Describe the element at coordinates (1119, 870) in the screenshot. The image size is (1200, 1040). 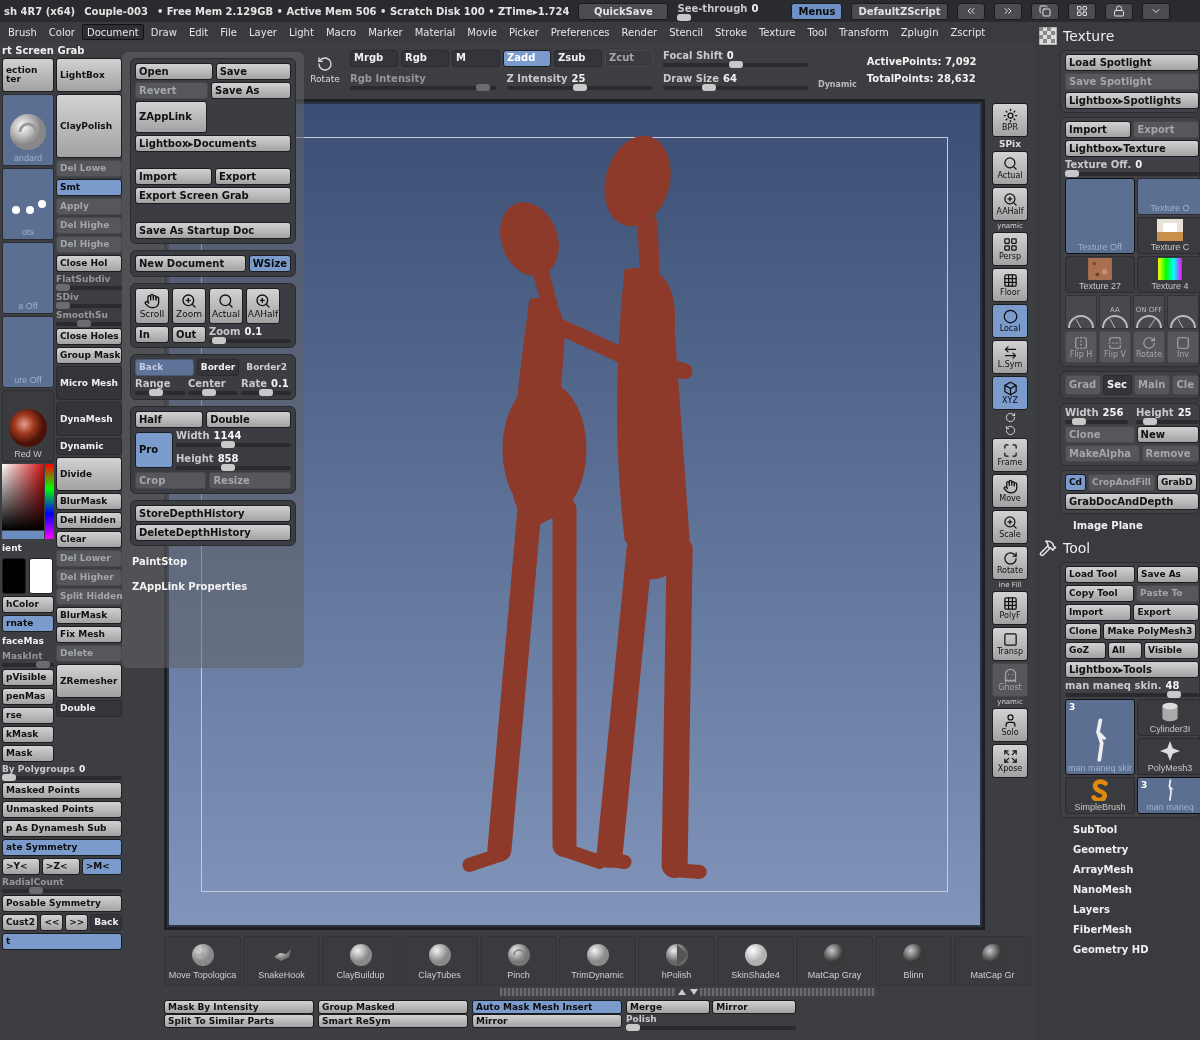
I see `section-label: ArrayMesh` at that location.